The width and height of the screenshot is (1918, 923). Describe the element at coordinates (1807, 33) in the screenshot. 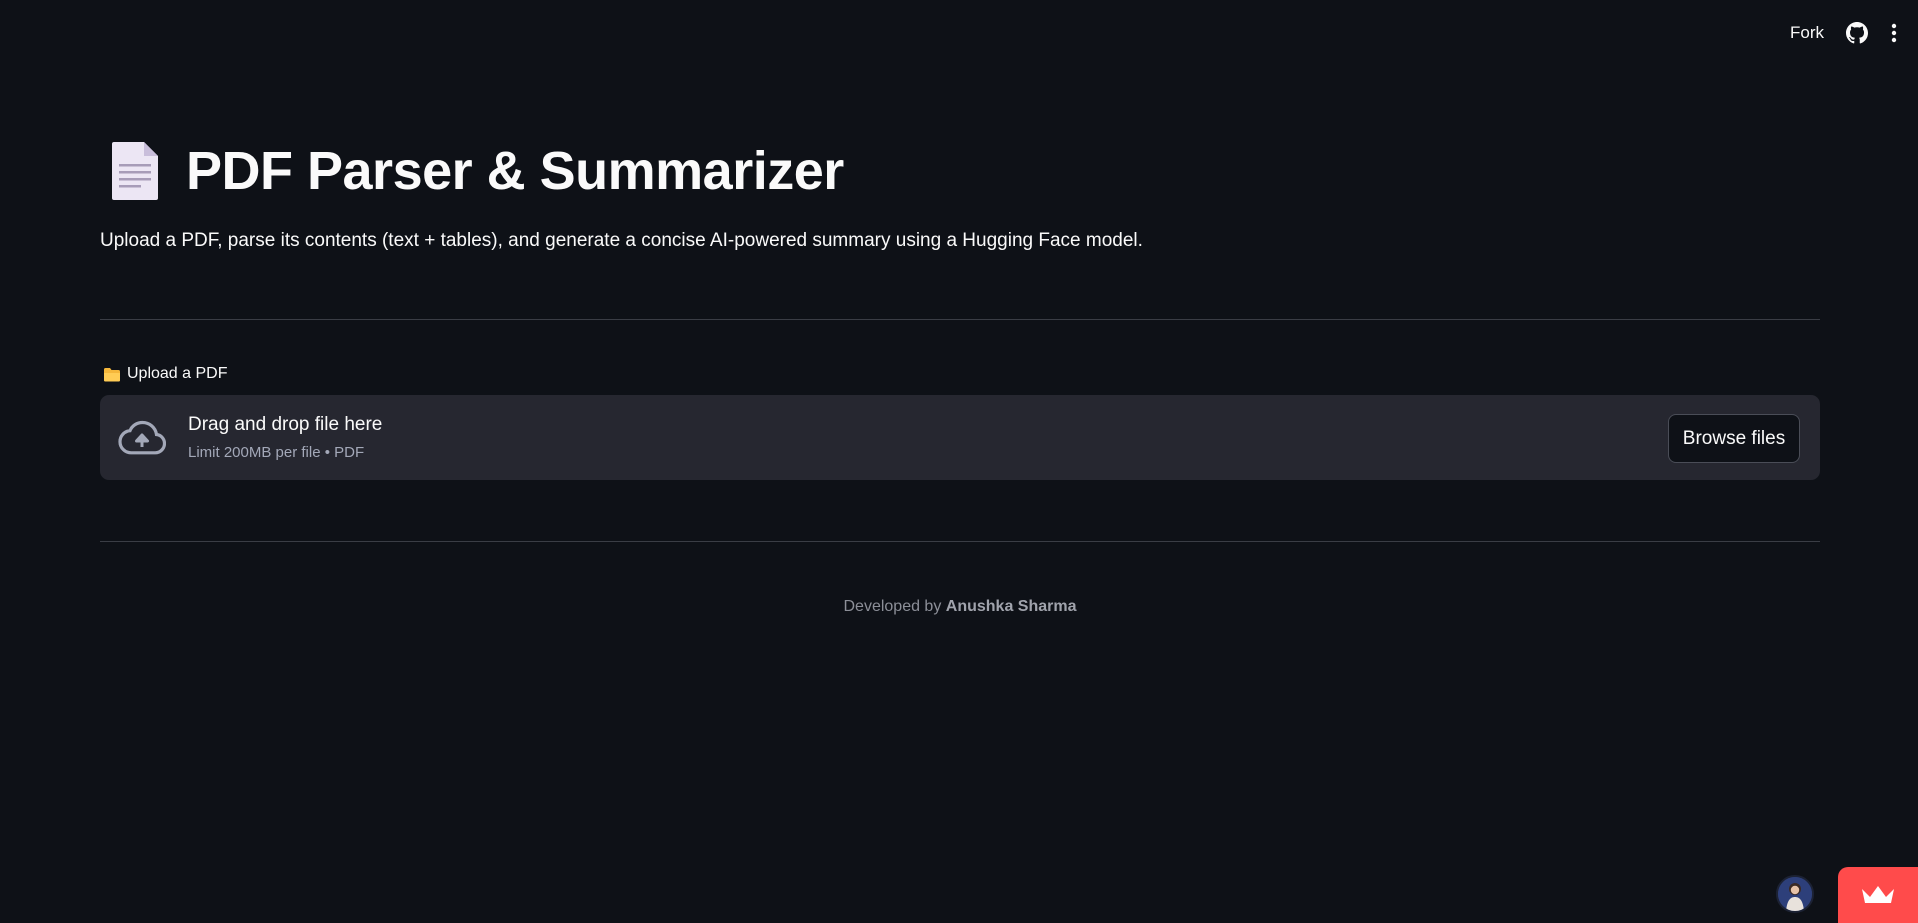

I see `fork-link: Fork` at that location.